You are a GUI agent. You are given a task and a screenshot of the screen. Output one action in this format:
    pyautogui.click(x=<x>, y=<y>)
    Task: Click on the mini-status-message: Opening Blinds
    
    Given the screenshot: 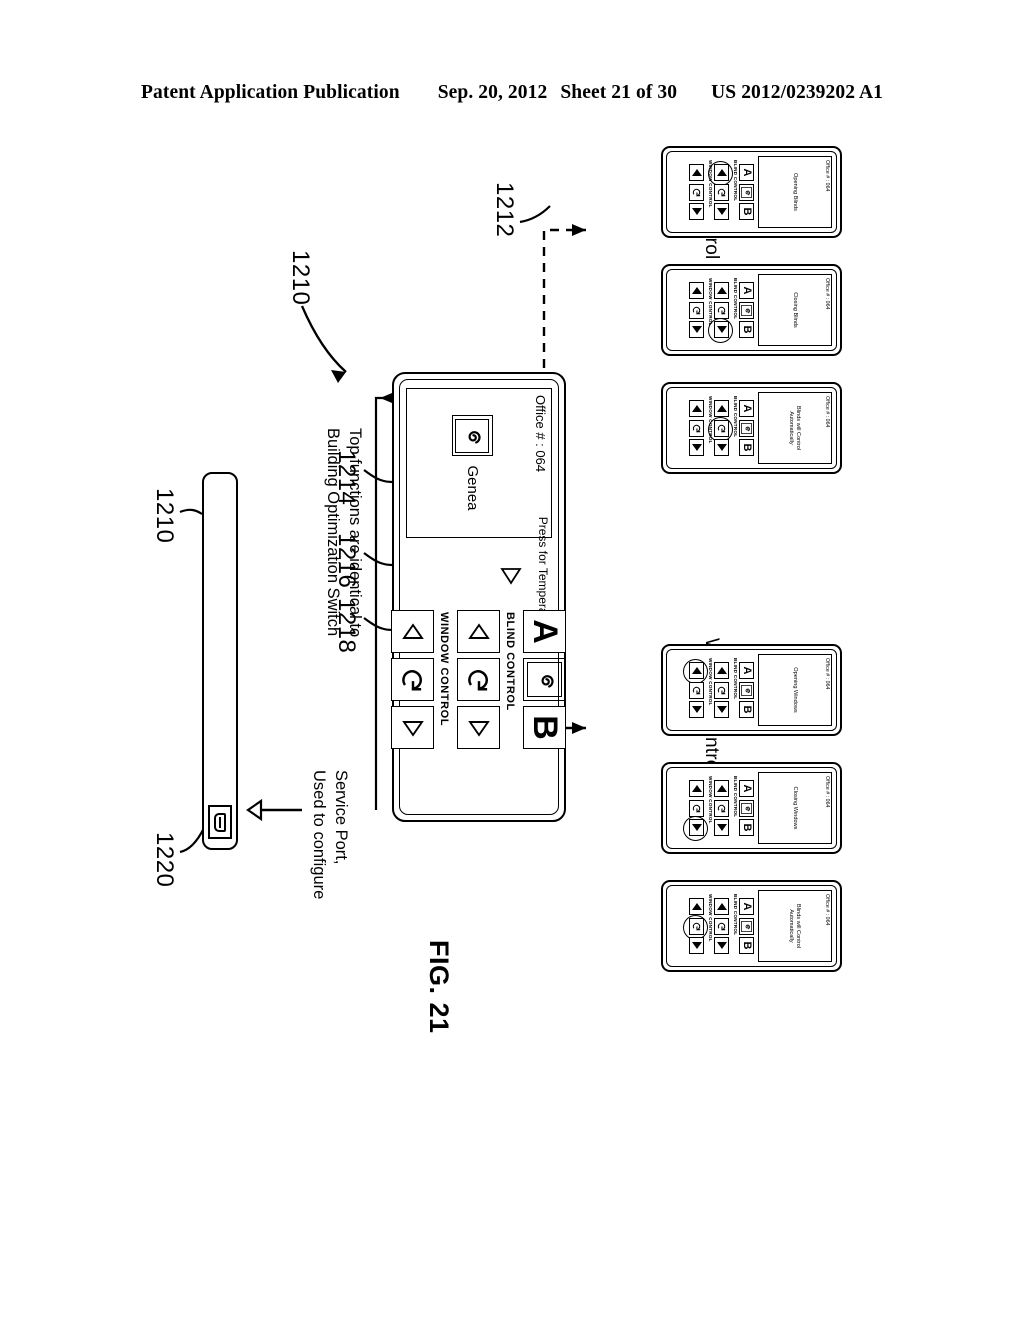 What is the action you would take?
    pyautogui.click(x=794, y=192)
    